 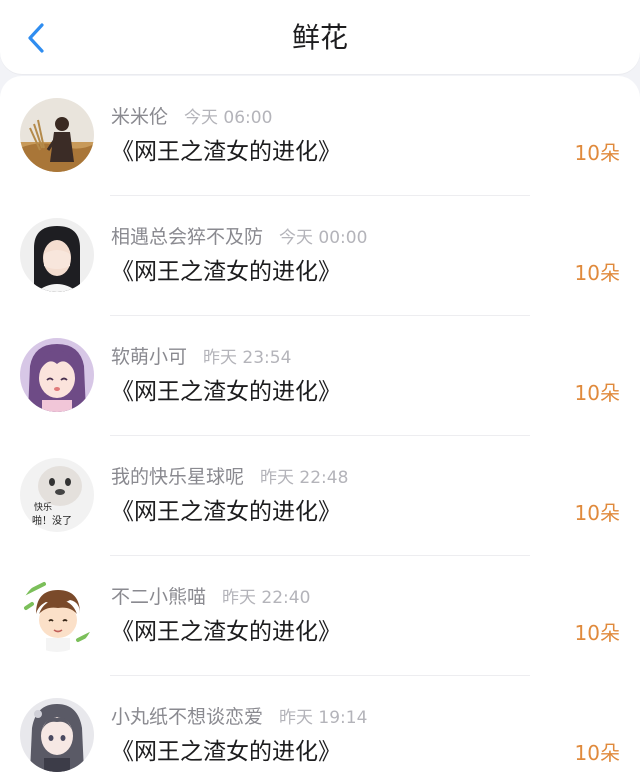 What do you see at coordinates (158, 597) in the screenshot?
I see `sender-name: 不二小熊喵` at bounding box center [158, 597].